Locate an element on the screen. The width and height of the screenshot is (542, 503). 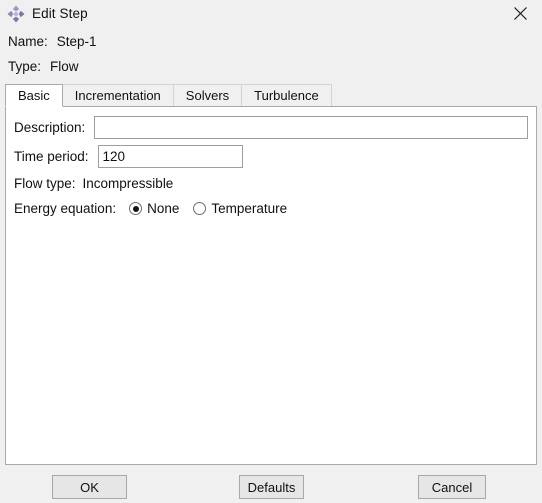
defaults-button: Defaults is located at coordinates (271, 487).